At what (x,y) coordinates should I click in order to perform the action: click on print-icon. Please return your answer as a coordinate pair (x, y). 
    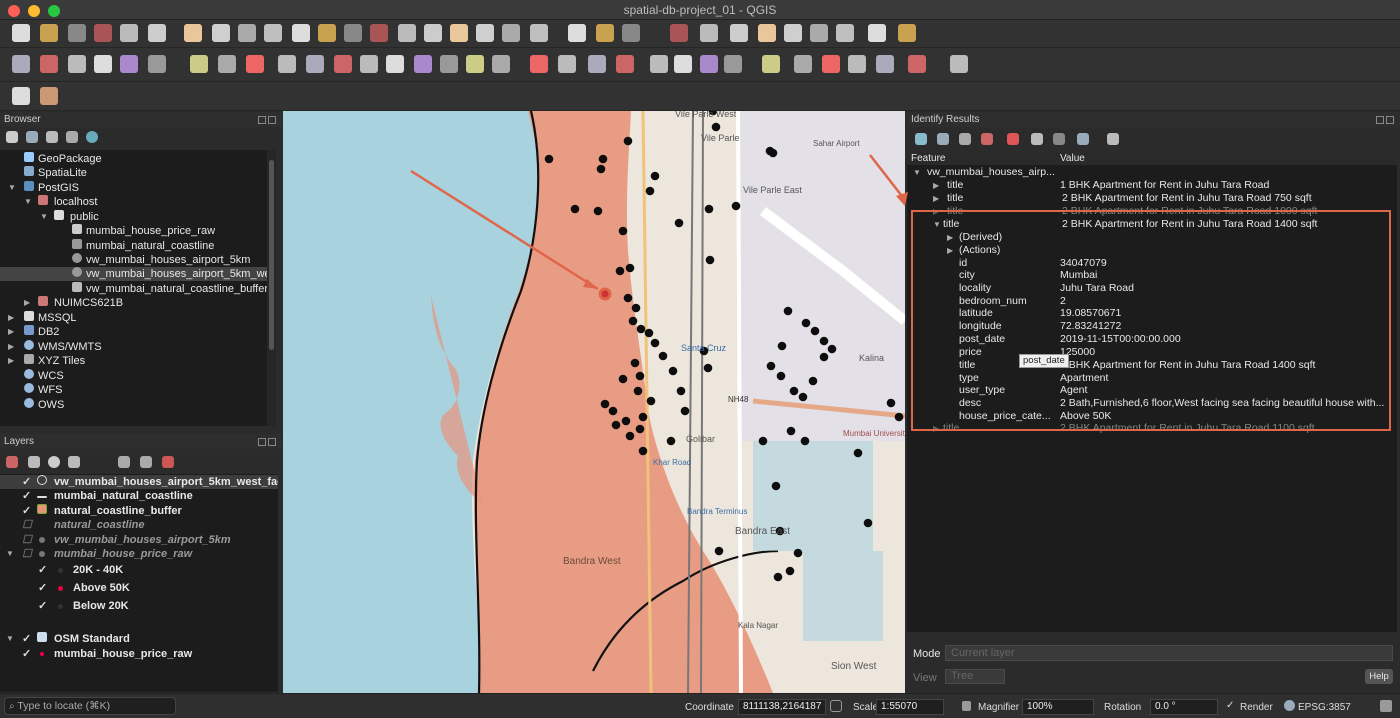
    Looking at the image, I should click on (1059, 139).